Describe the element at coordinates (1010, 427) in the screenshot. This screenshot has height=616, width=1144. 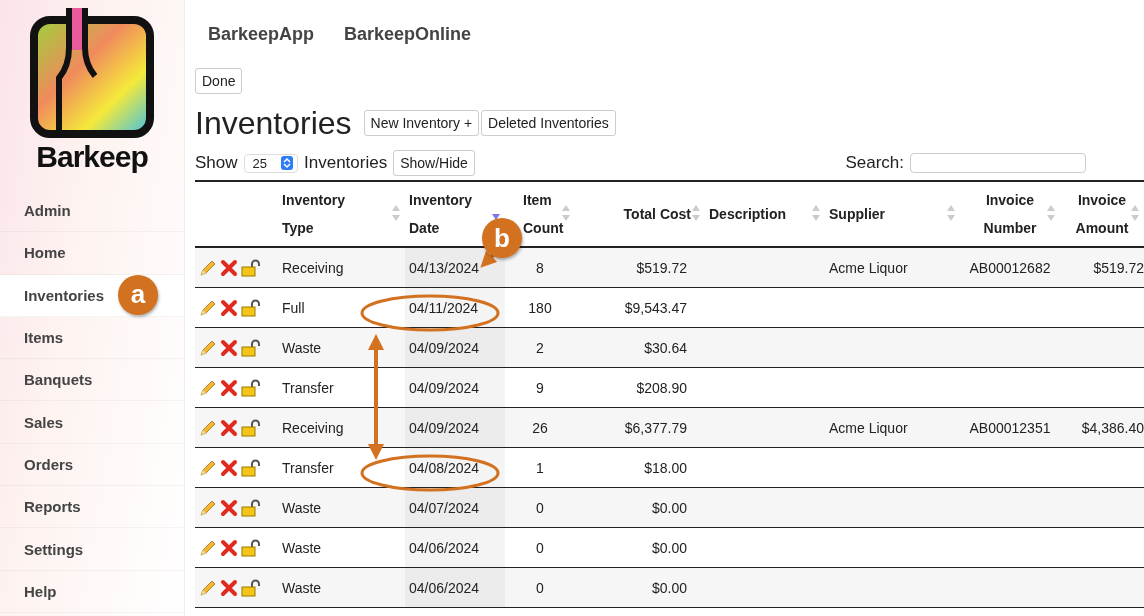
I see `table-cell: AB00012351` at that location.